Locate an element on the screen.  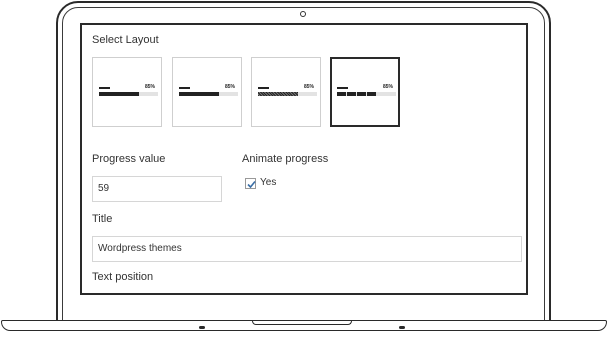
laptop-opening-notch is located at coordinates (302, 323).